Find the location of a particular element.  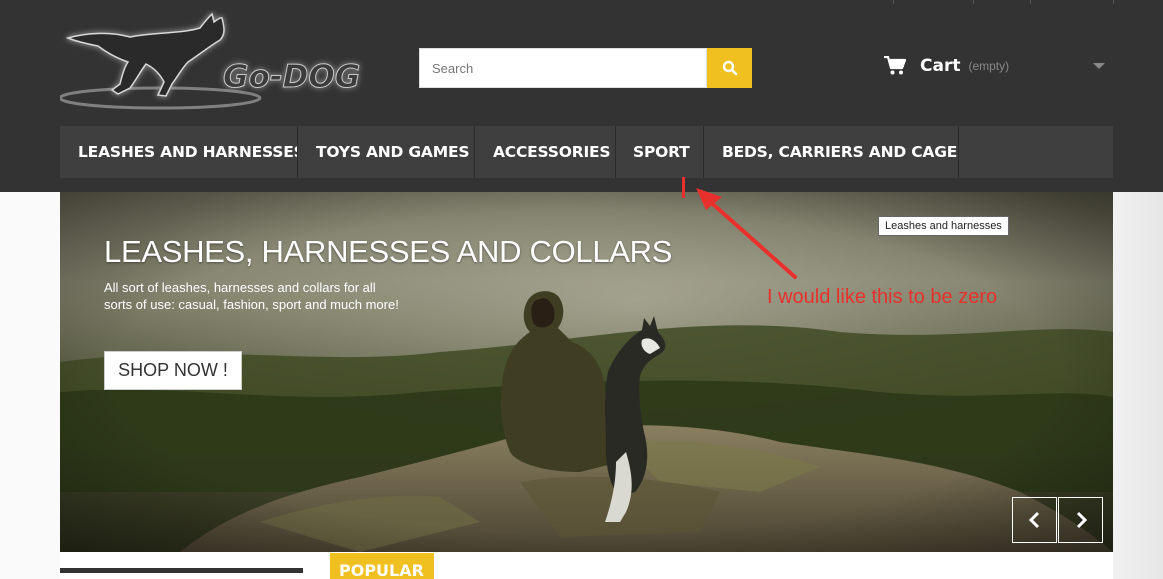

nav-item-beds-carriers-and-cages: BEDS, CARRIERS AND CAGES is located at coordinates (831, 152).